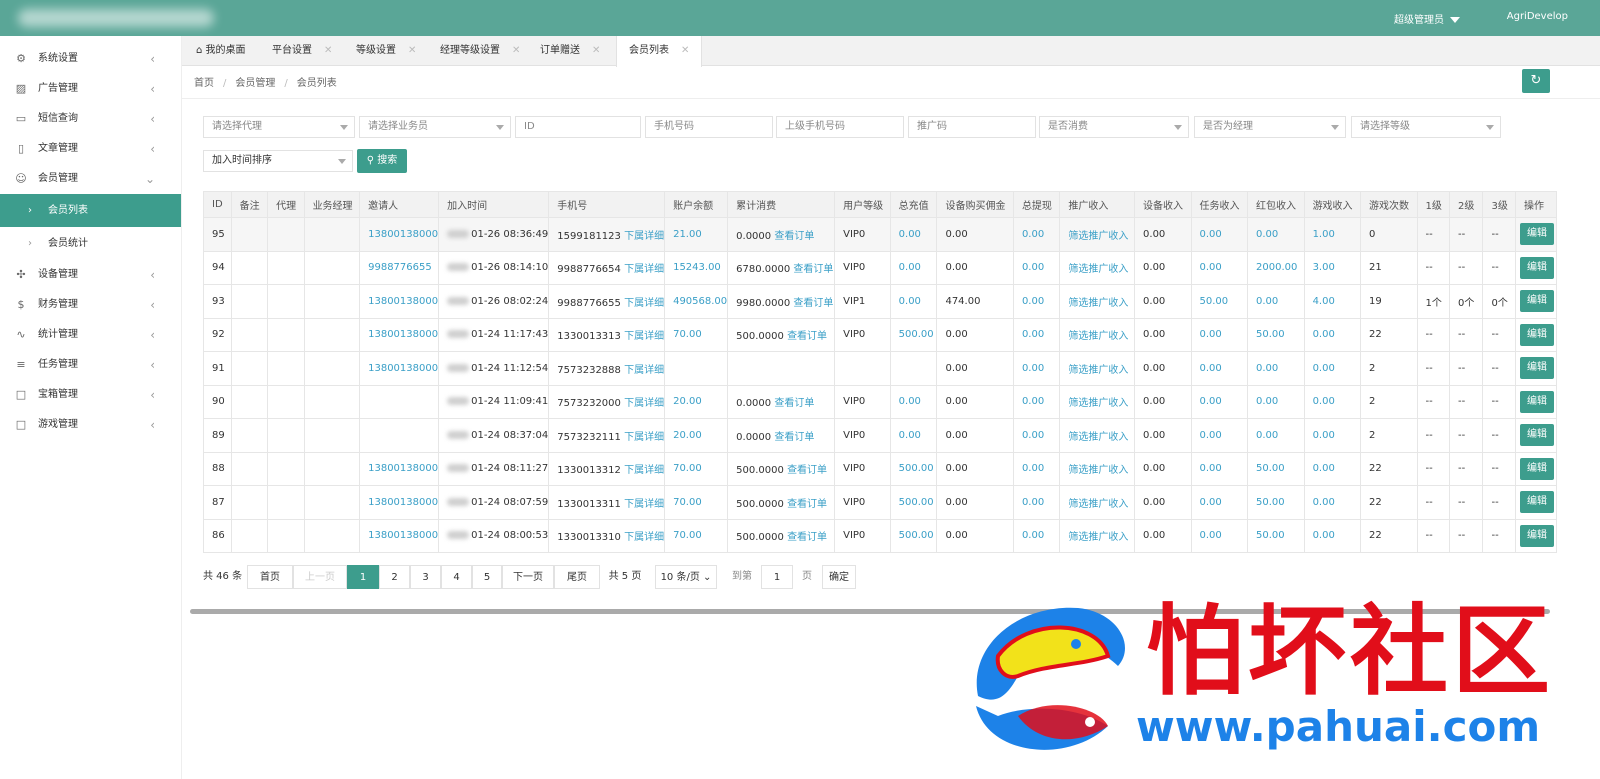  I want to click on sidebar-sub-member-list: › 会员列表, so click(90, 210).